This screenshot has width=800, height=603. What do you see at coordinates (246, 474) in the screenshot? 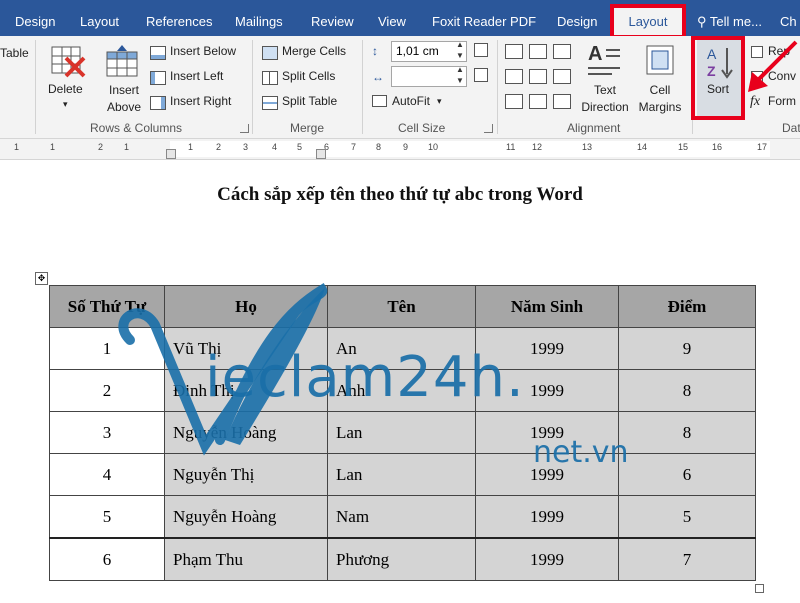
I see `table-cell: Nguyễn Thị` at bounding box center [246, 474].